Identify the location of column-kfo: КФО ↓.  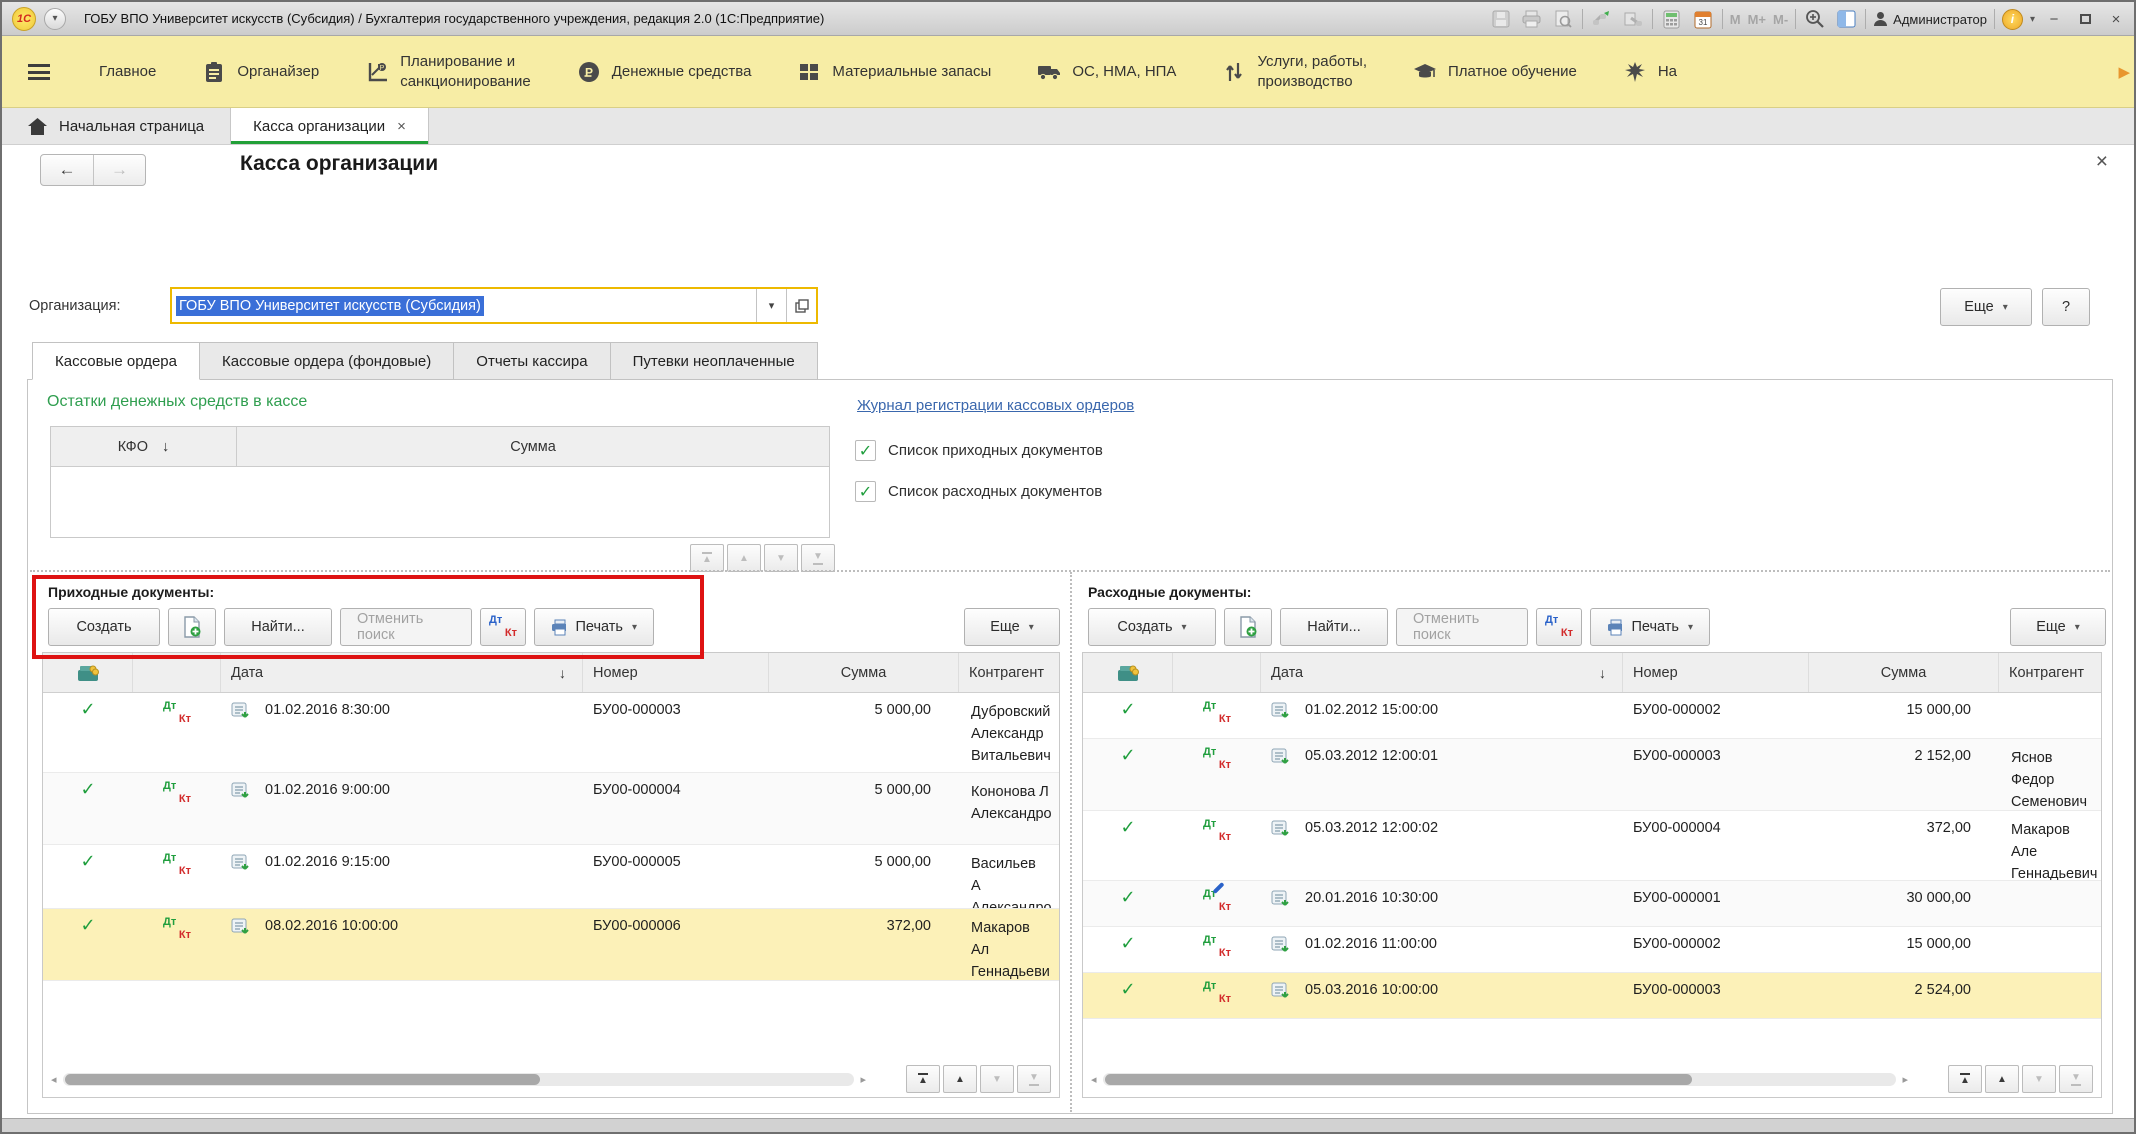
(144, 446).